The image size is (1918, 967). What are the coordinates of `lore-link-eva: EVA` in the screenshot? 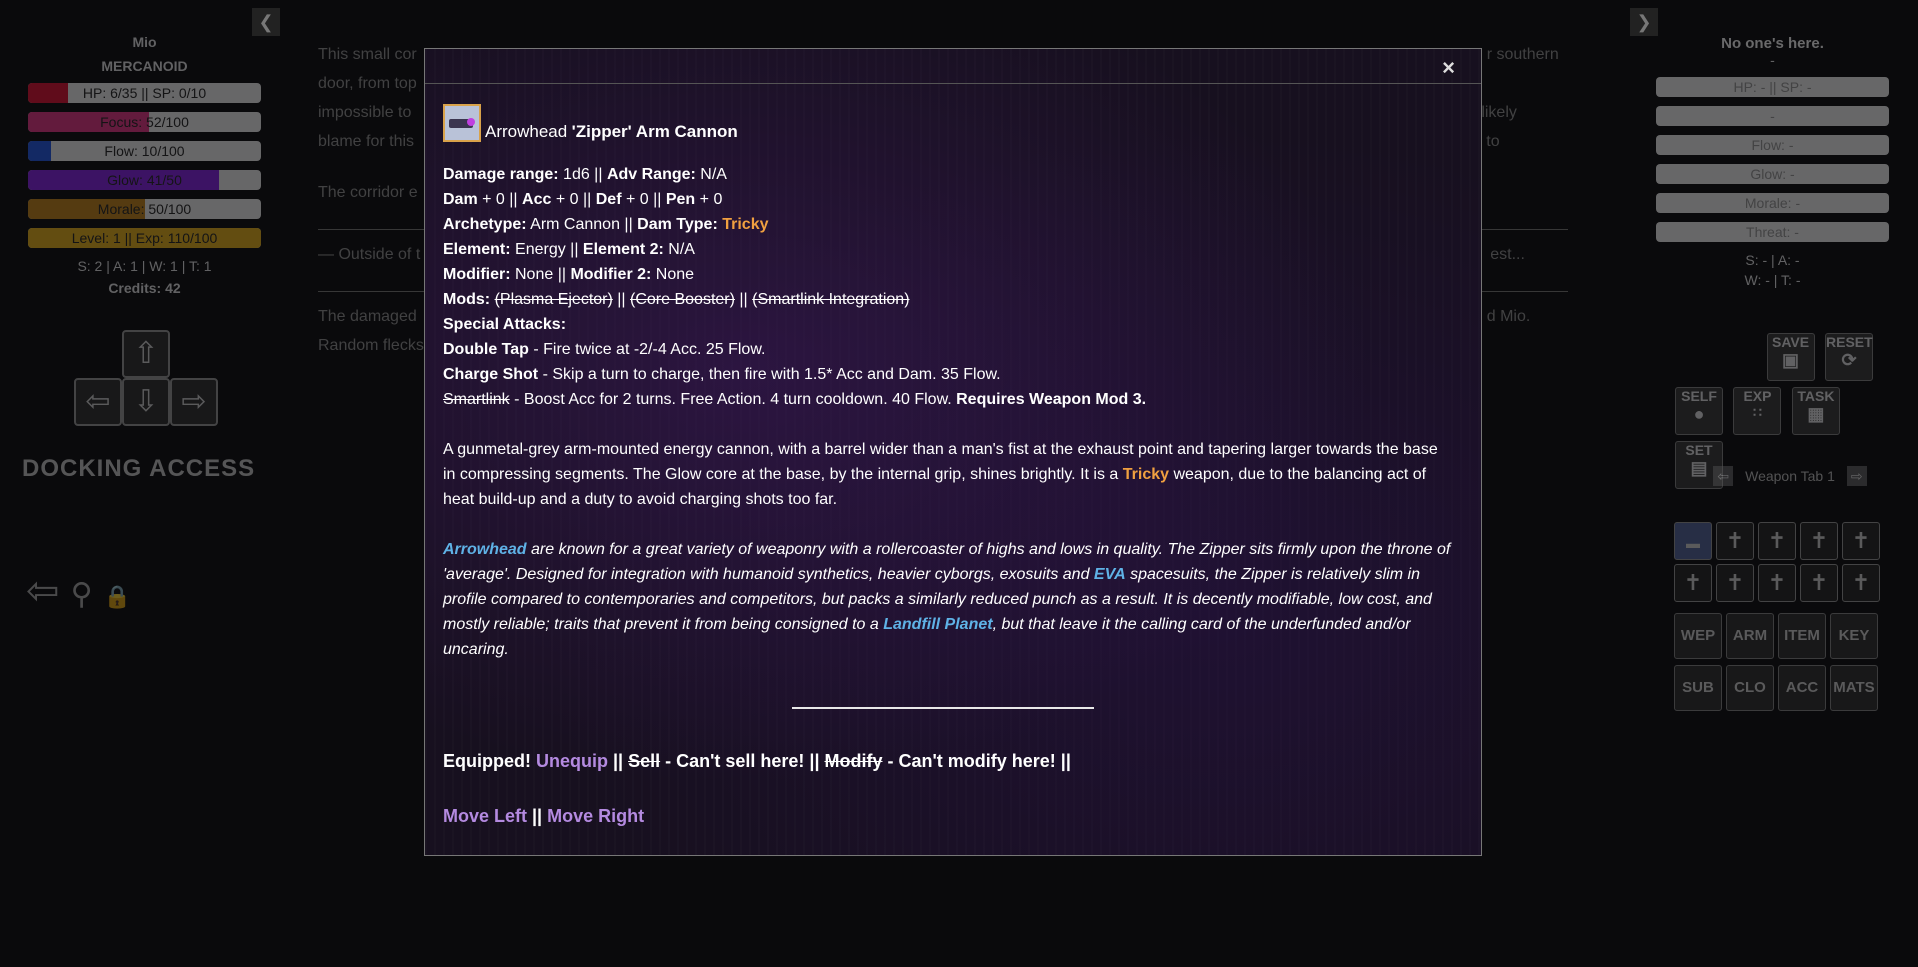 It's located at (1110, 574).